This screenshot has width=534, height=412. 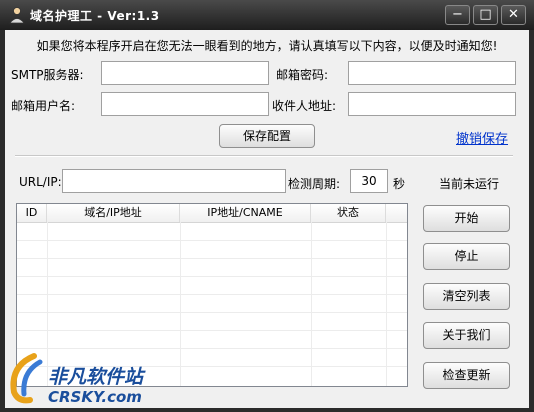 I want to click on column-header-ip: IP地址/CNAME, so click(x=245, y=213).